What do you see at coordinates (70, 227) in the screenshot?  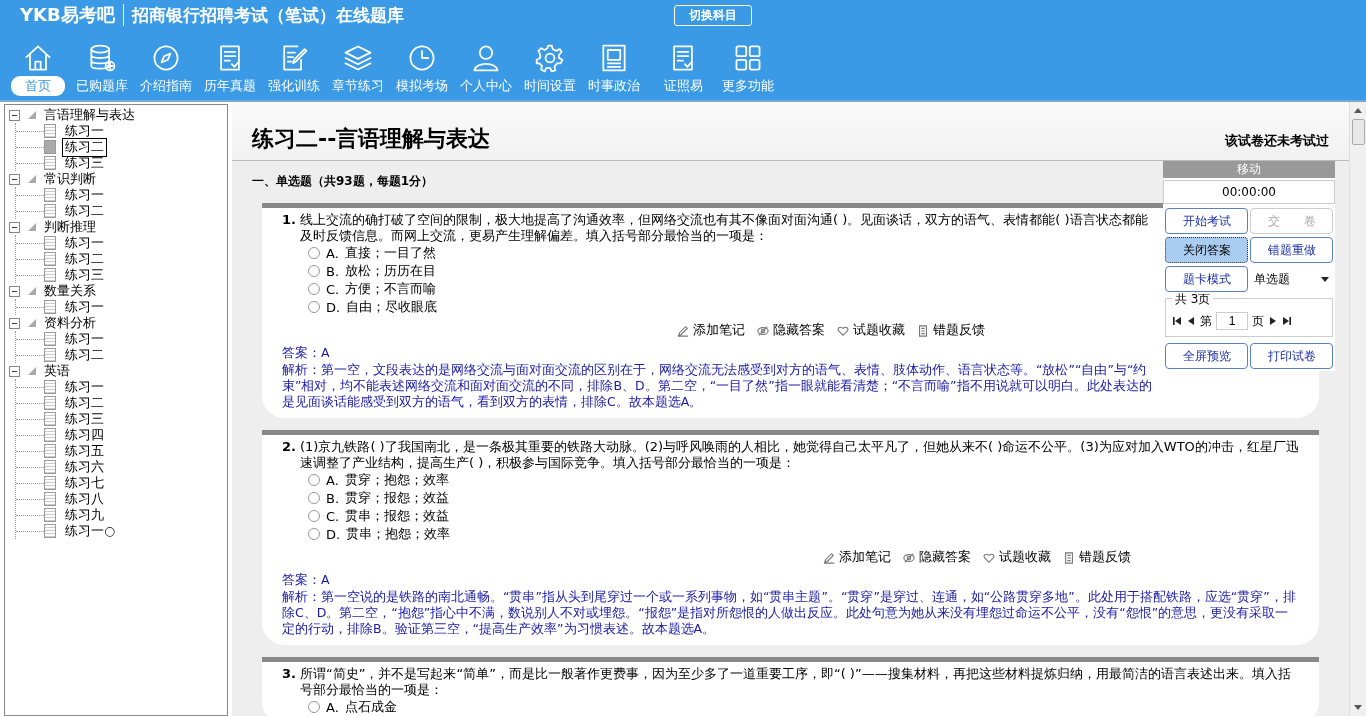 I see `tree-category: 判断推理` at bounding box center [70, 227].